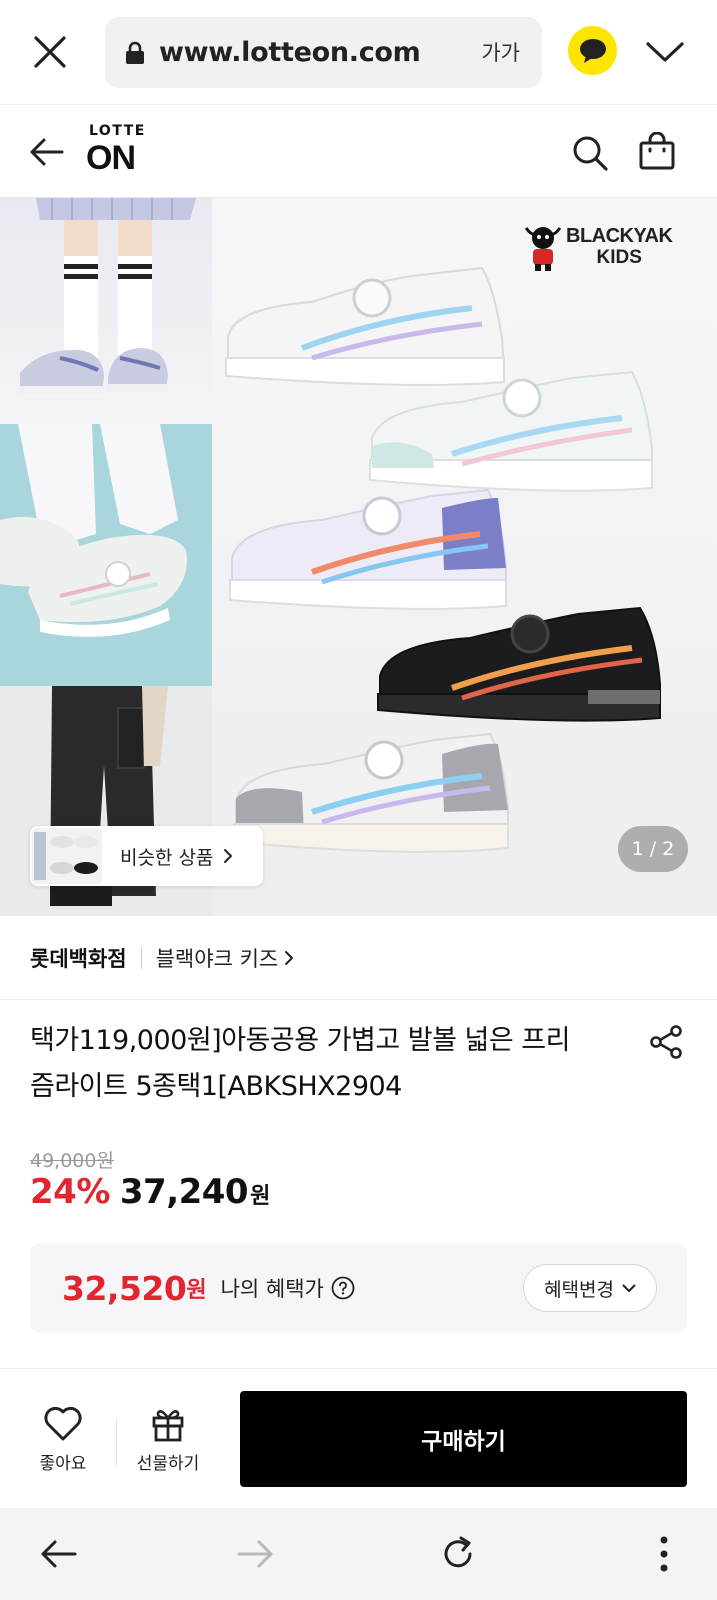 This screenshot has width=717, height=1600. What do you see at coordinates (67, 856) in the screenshot?
I see `similar-products-thumbnail` at bounding box center [67, 856].